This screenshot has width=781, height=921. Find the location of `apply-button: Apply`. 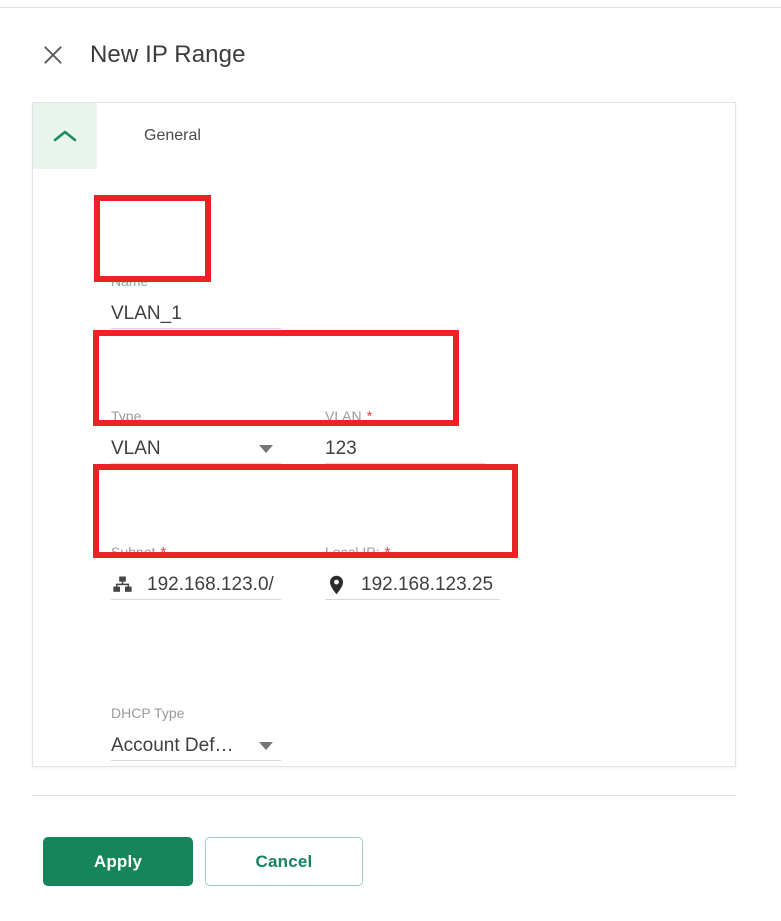

apply-button: Apply is located at coordinates (118, 861).